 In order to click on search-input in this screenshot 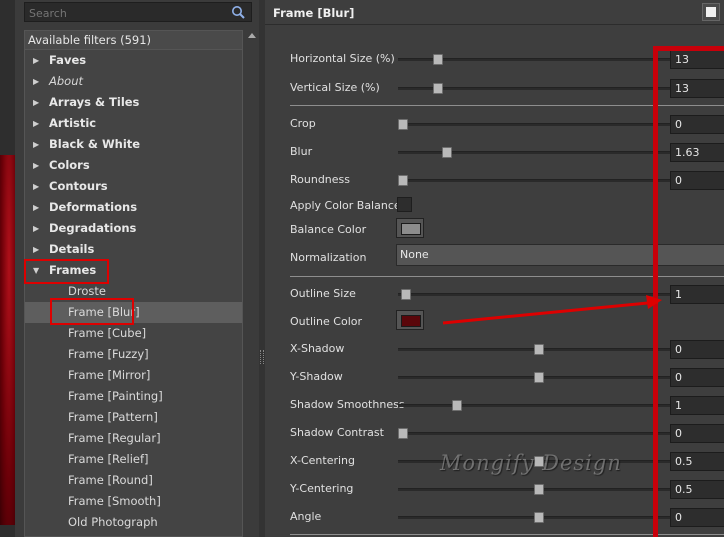, I will do `click(129, 13)`.